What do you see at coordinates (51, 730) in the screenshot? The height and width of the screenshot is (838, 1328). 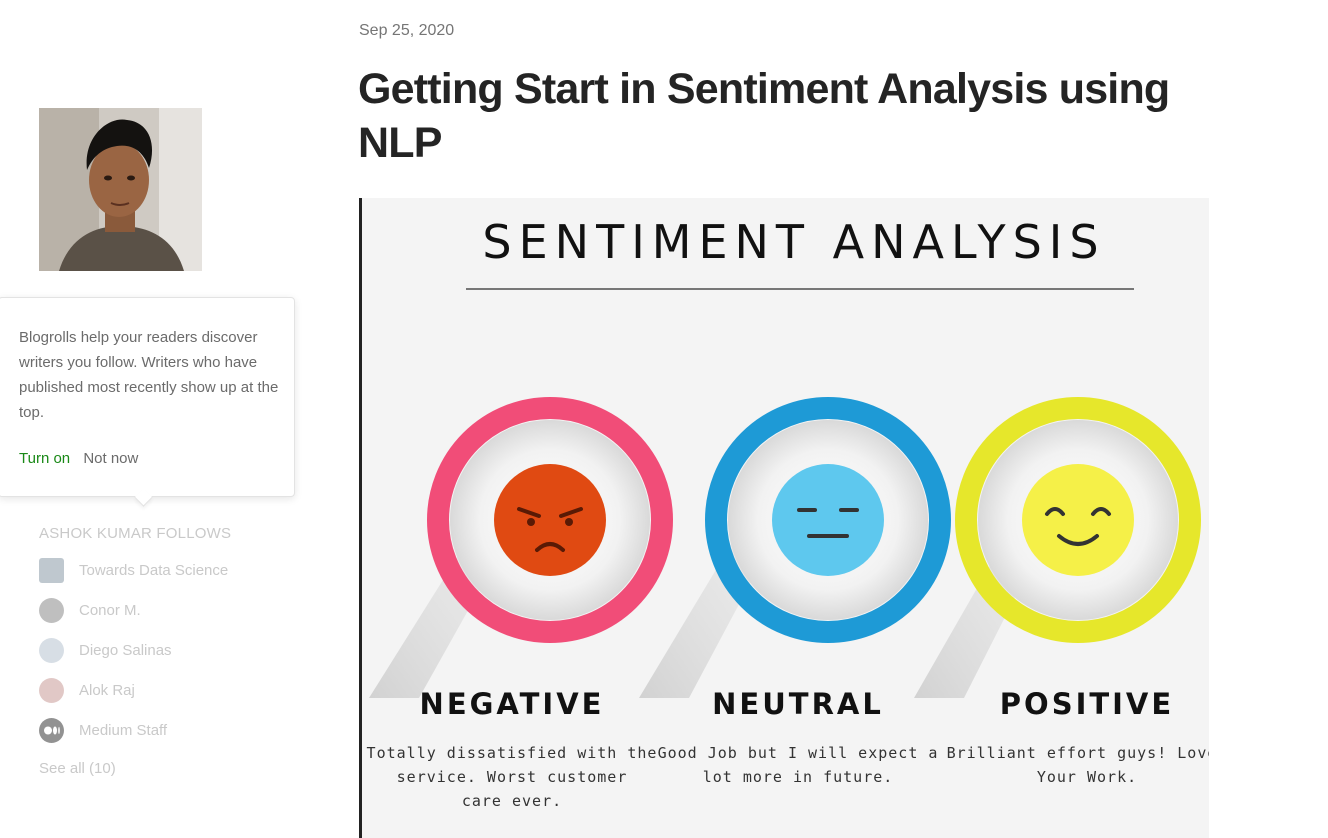 I see `medium-logo-icon` at bounding box center [51, 730].